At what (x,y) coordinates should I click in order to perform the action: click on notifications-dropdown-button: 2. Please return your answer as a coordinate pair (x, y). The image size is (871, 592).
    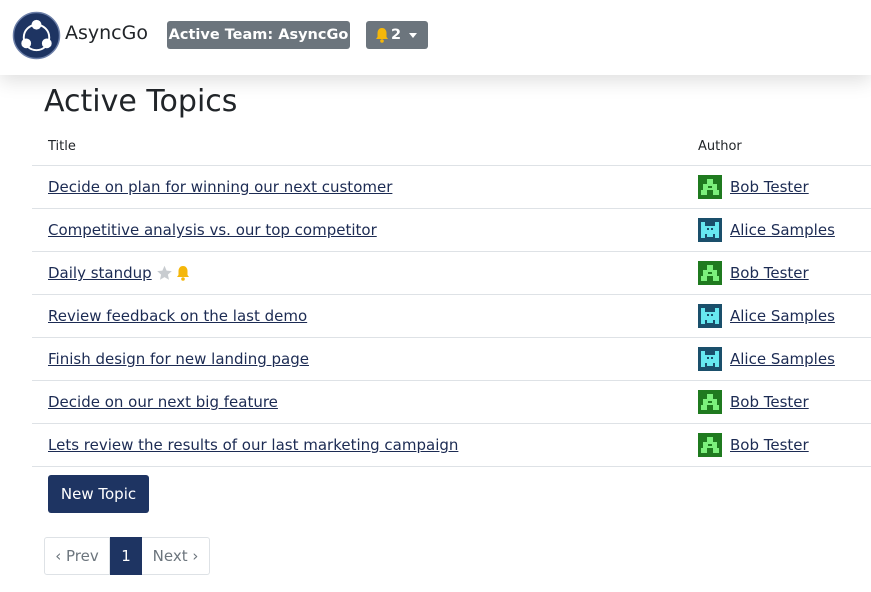
    Looking at the image, I should click on (397, 35).